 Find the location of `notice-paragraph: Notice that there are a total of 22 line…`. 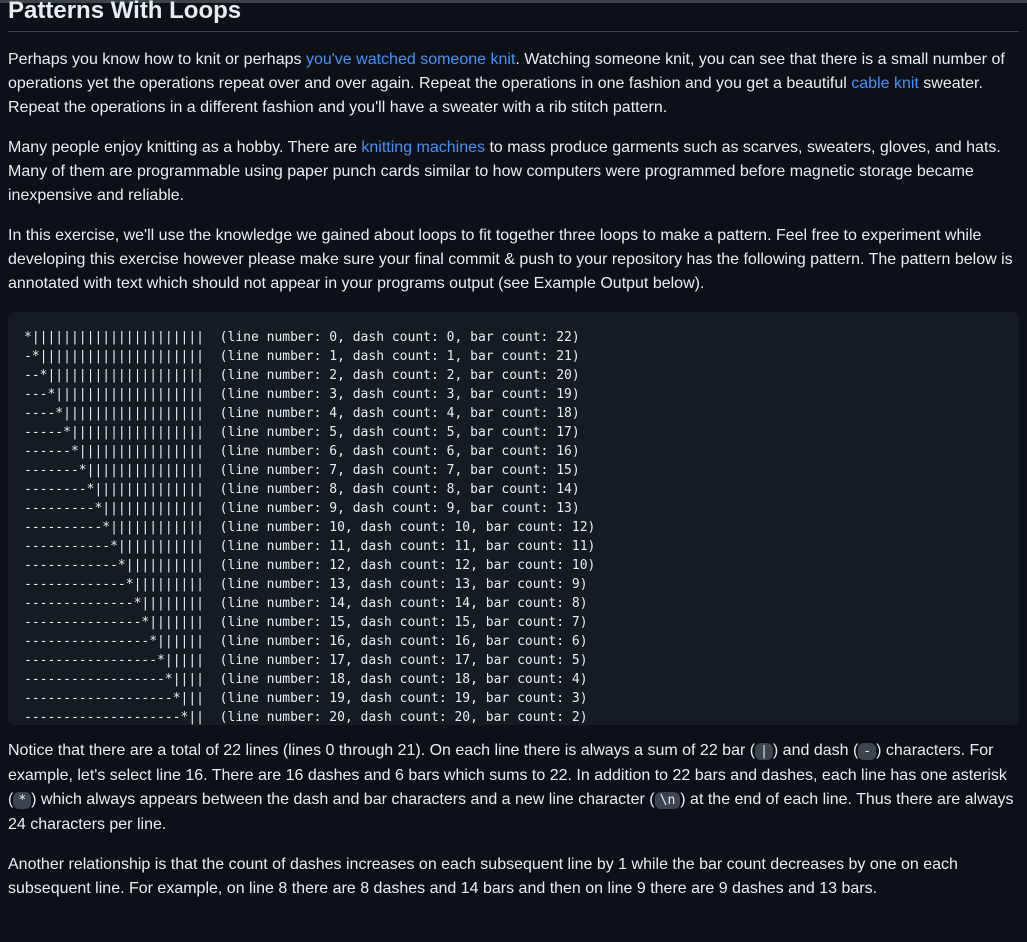

notice-paragraph: Notice that there are a total of 22 line… is located at coordinates (513, 788).